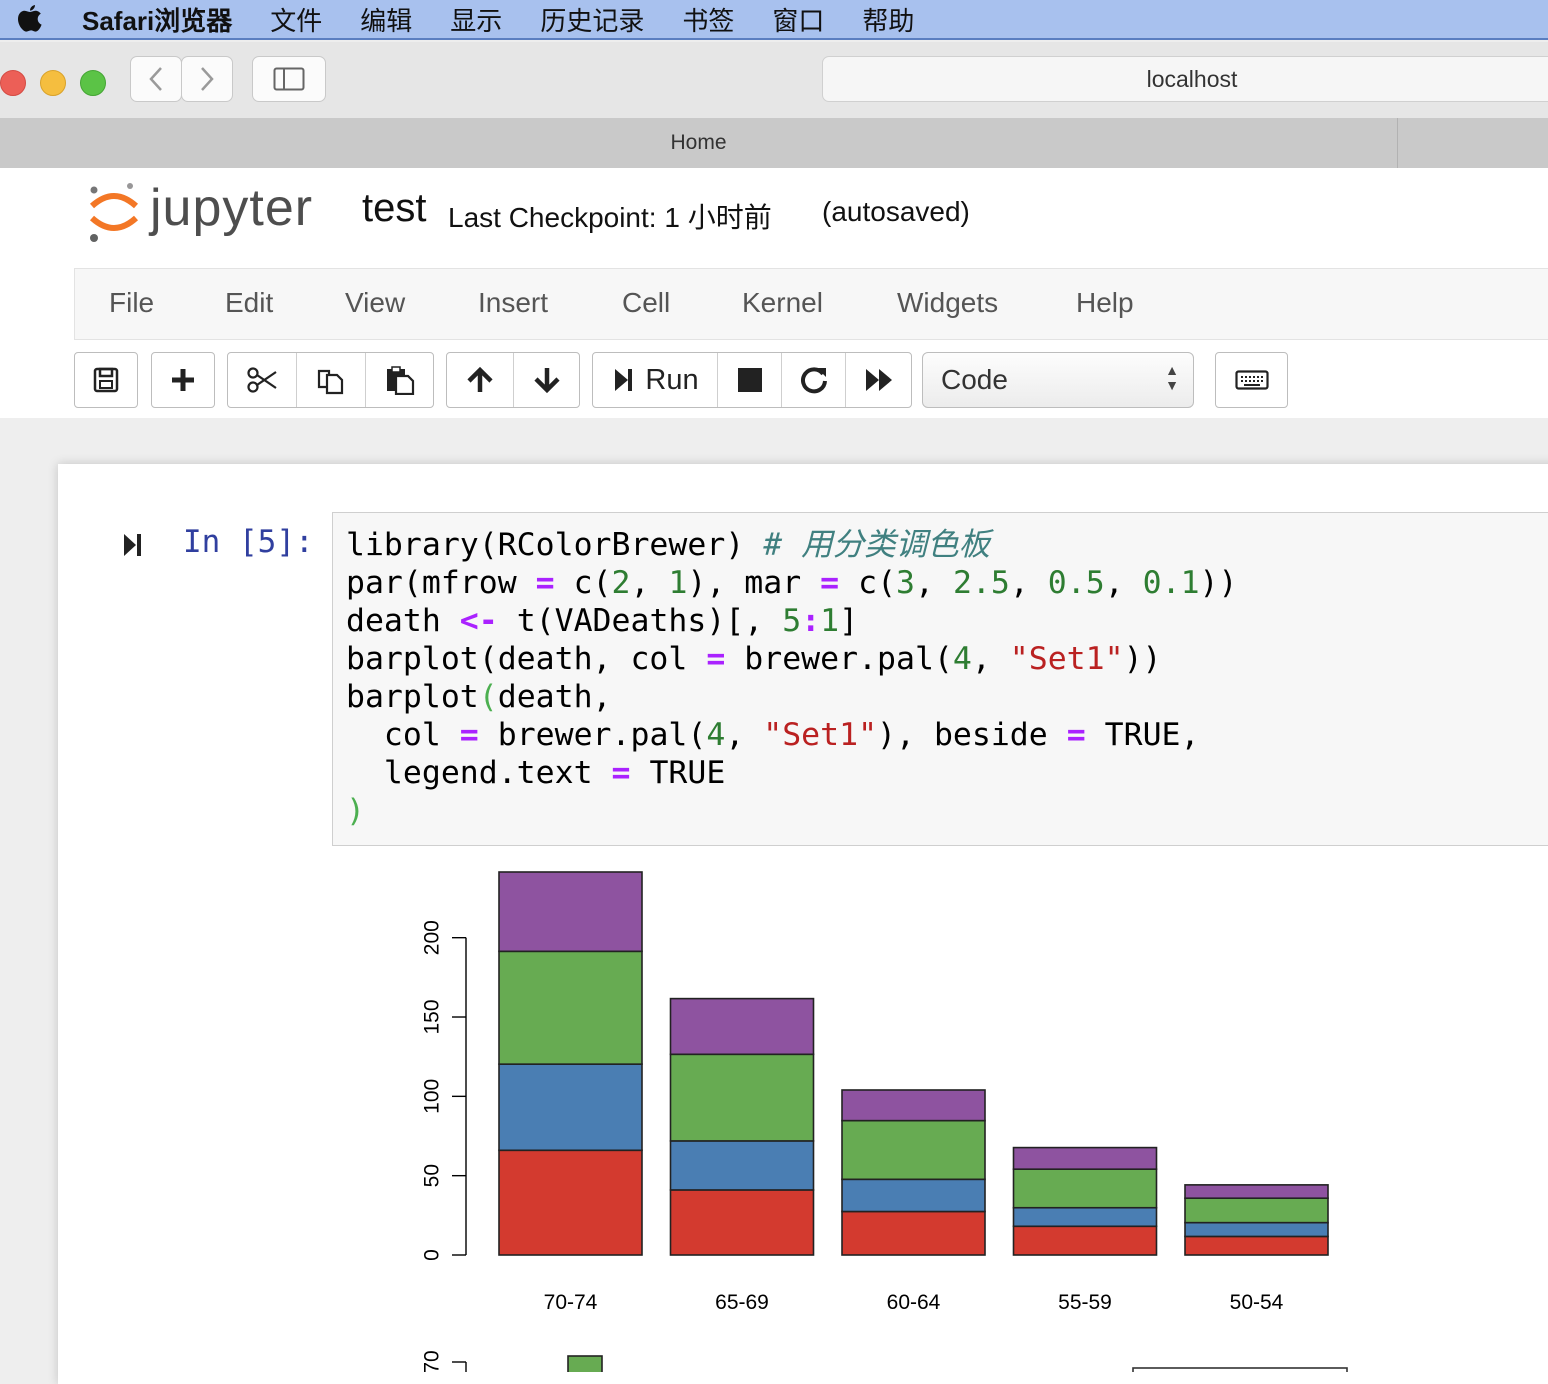  What do you see at coordinates (798, 19) in the screenshot?
I see `menu-window: 窗口` at bounding box center [798, 19].